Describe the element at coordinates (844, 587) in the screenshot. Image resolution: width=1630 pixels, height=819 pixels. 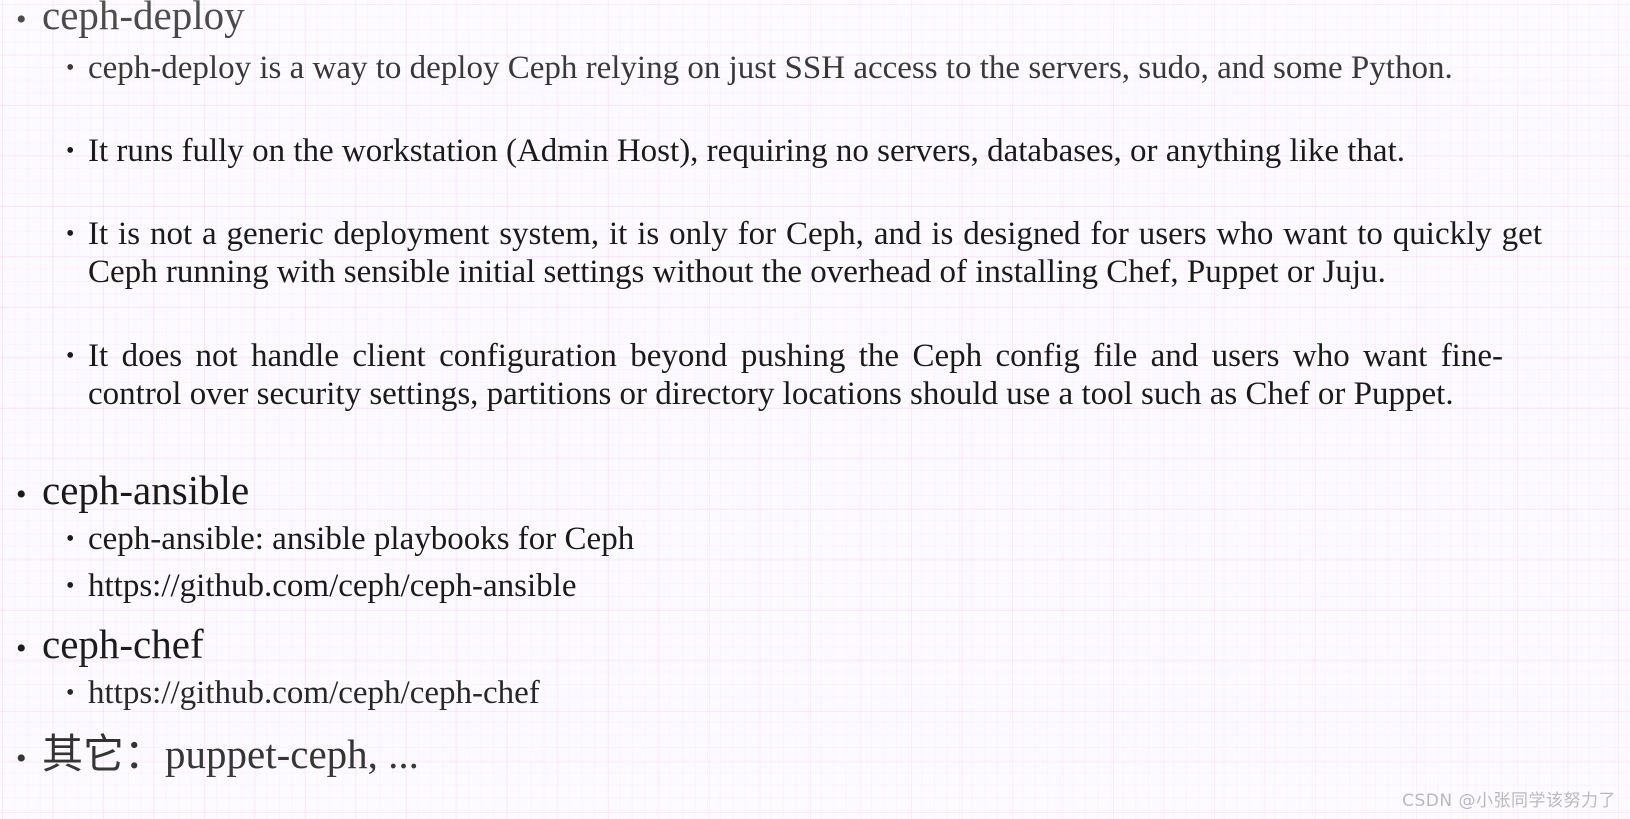
I see `outline-item-link: • https://github.com/ceph/ceph-ansible` at that location.